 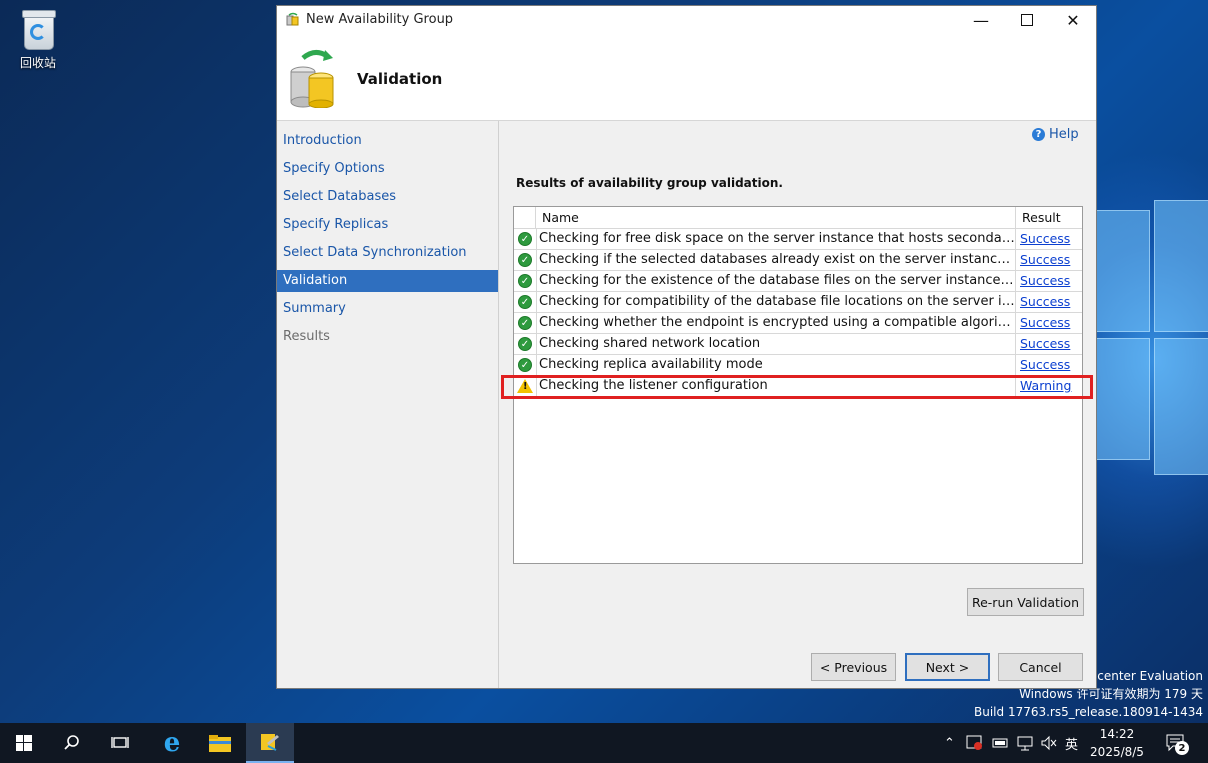 I want to click on search-icon, so click(x=71, y=742).